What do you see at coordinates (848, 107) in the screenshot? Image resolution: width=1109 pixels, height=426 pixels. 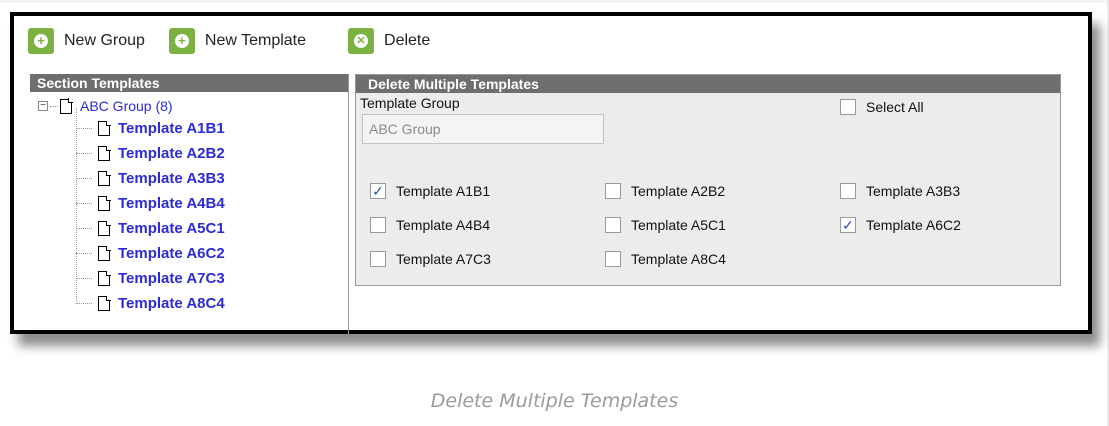 I see `select-all-checkbox` at bounding box center [848, 107].